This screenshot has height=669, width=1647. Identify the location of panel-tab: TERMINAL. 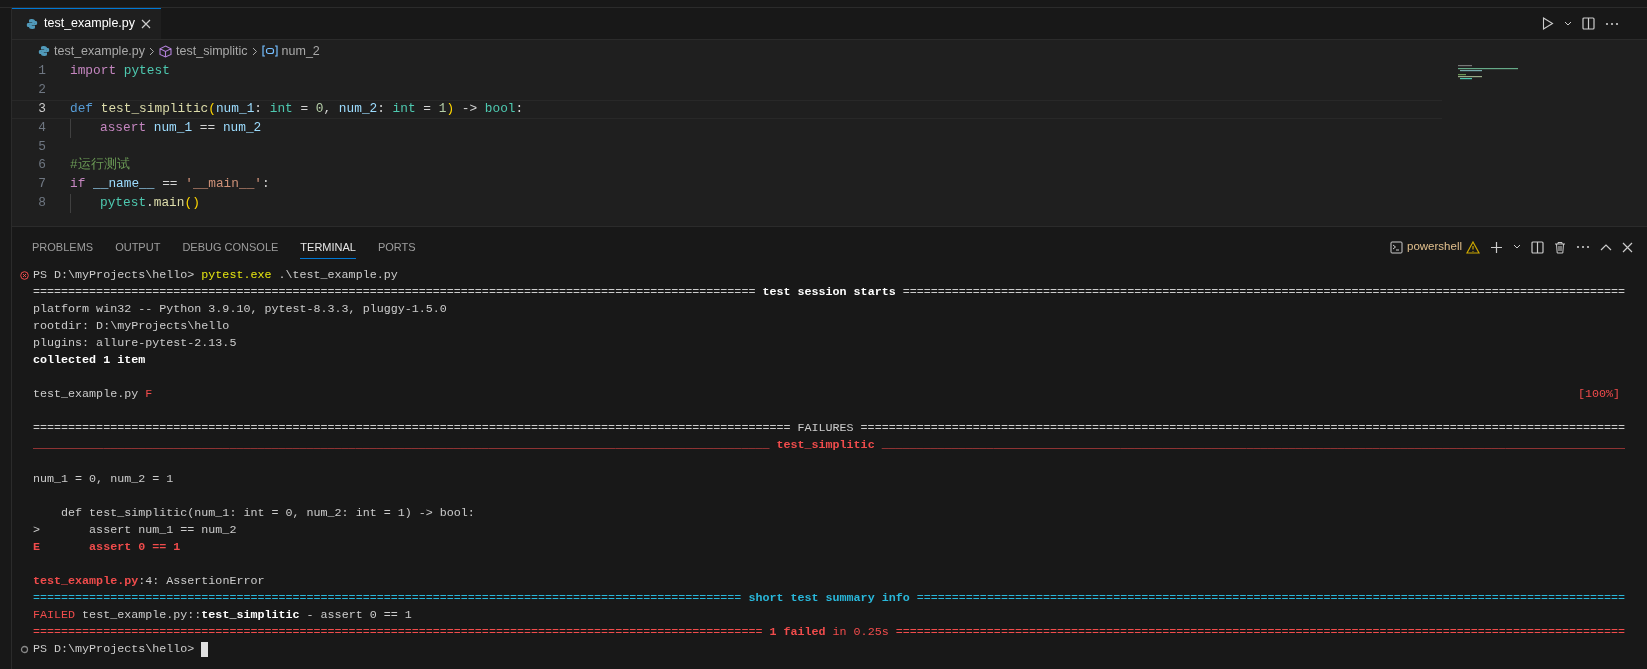
(328, 247).